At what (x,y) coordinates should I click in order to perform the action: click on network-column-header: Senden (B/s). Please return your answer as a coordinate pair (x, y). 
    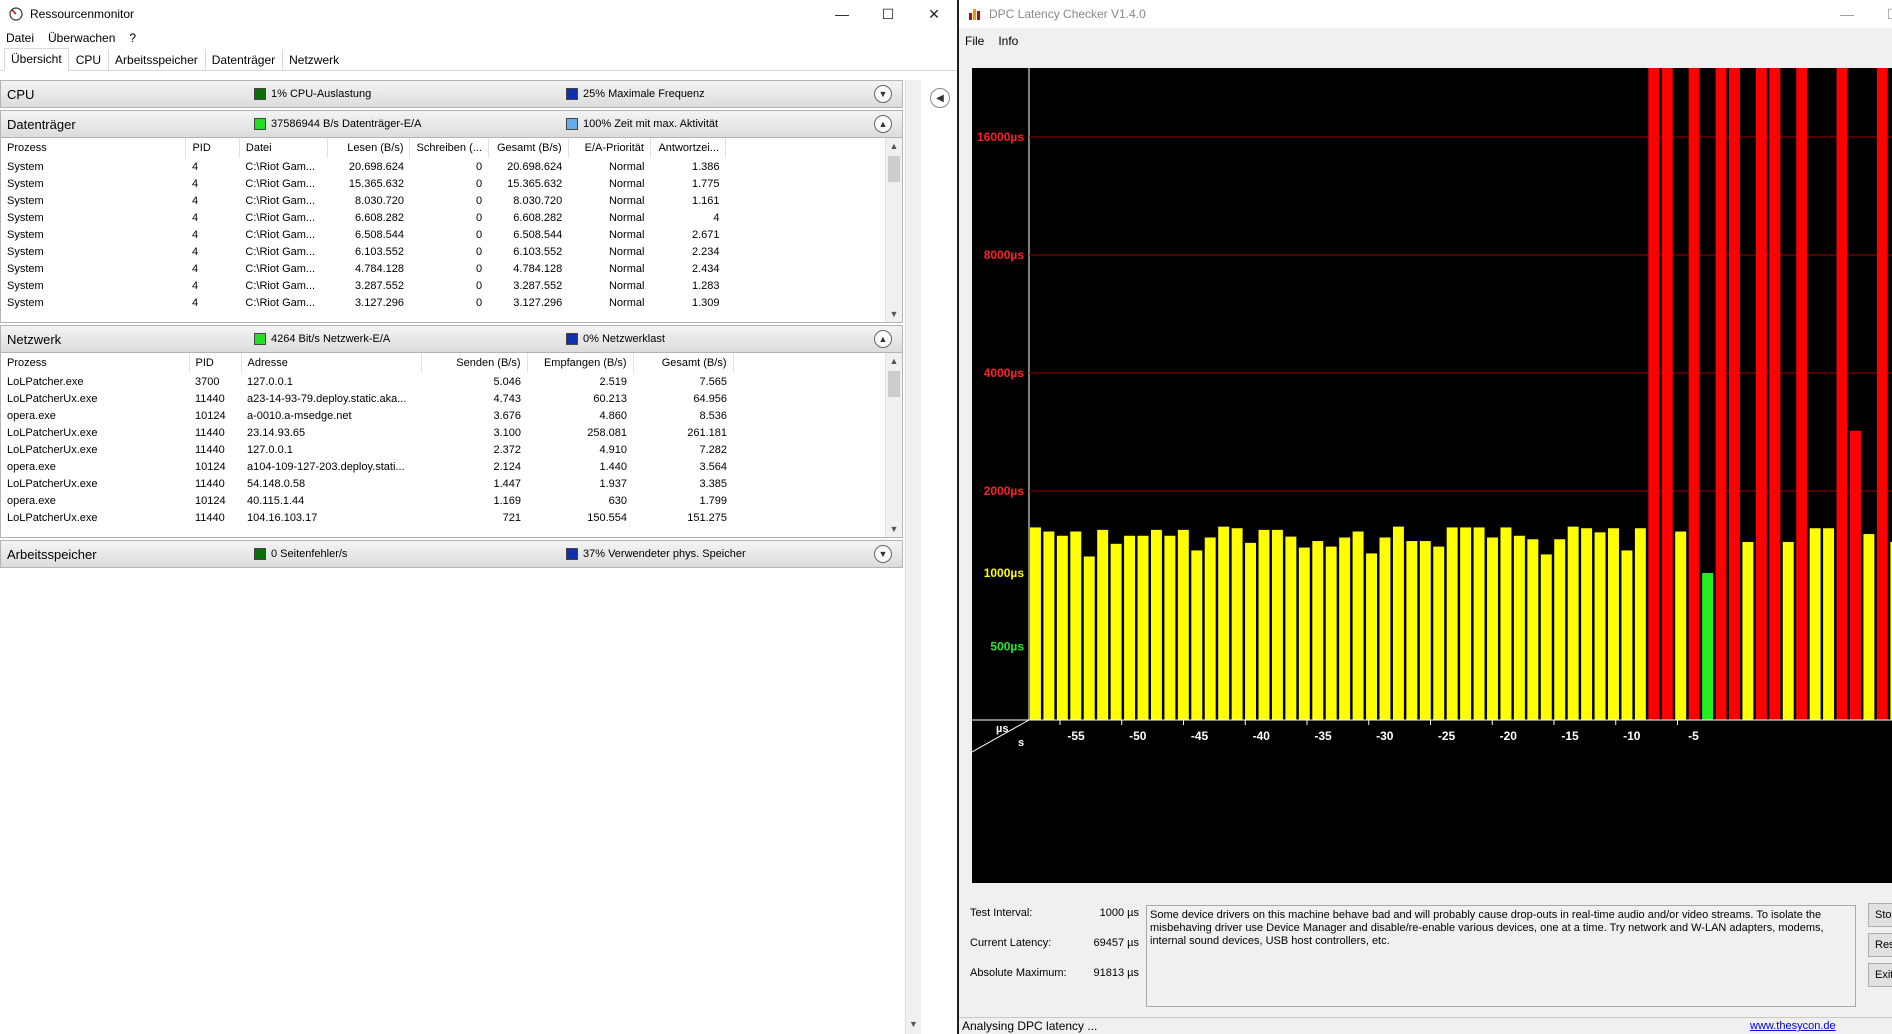
    Looking at the image, I should click on (474, 363).